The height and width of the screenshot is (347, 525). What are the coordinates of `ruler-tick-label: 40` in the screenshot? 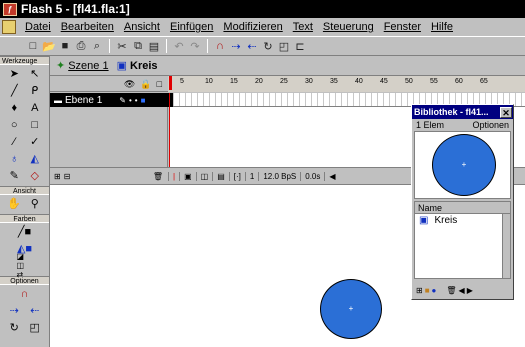 It's located at (359, 81).